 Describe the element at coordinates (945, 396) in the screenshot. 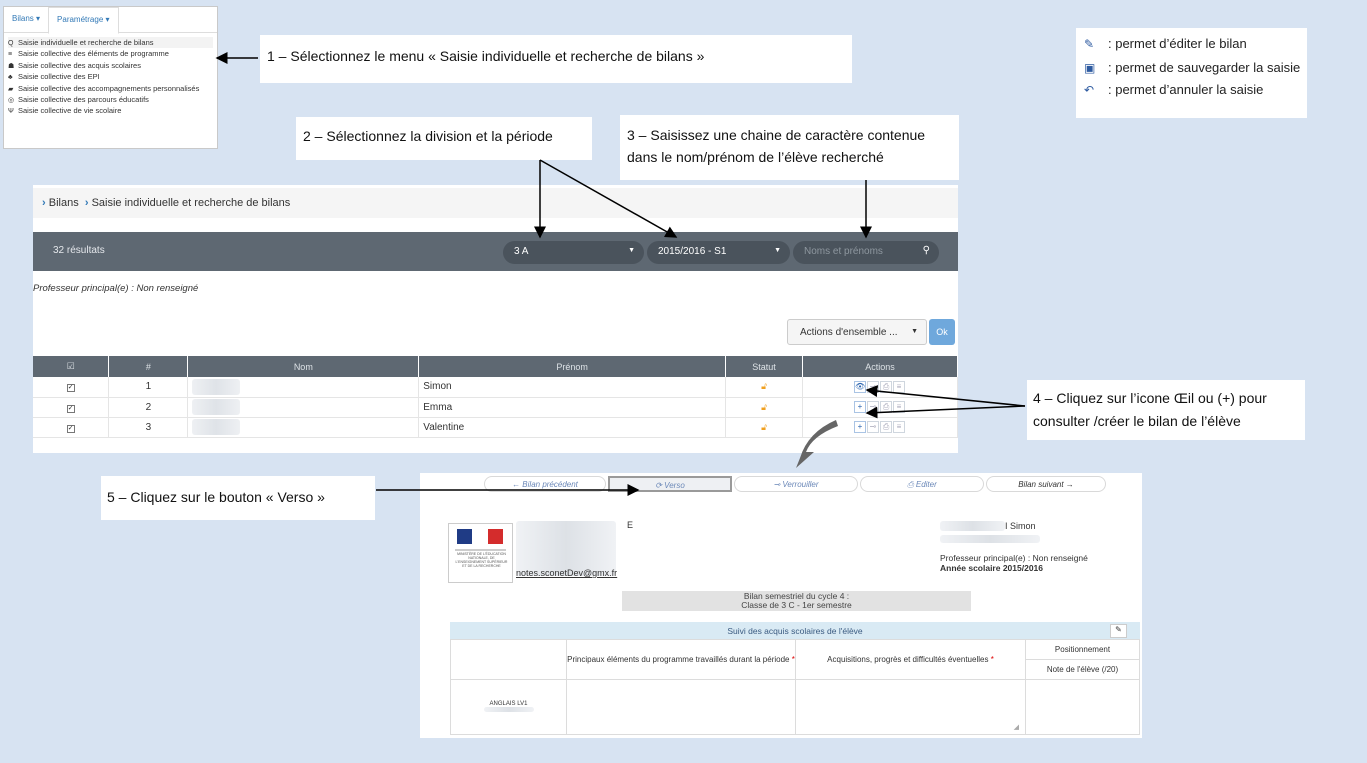

I see `arrow-step-4a` at that location.